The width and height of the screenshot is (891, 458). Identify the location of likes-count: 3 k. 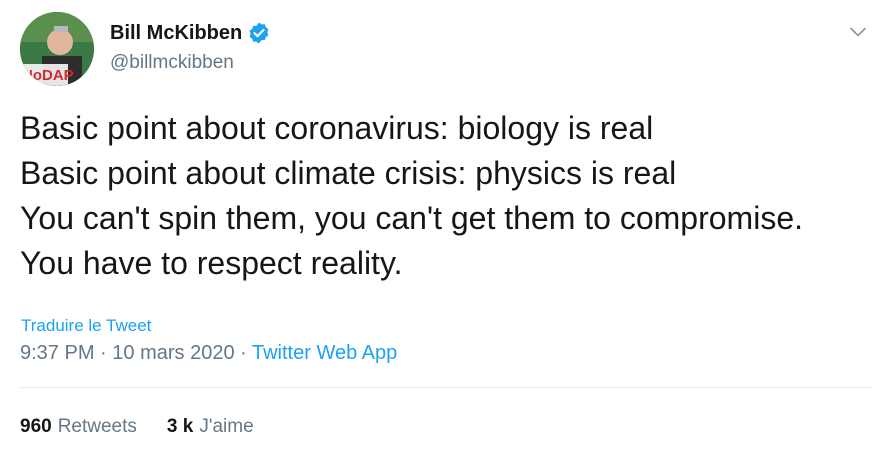
(180, 426).